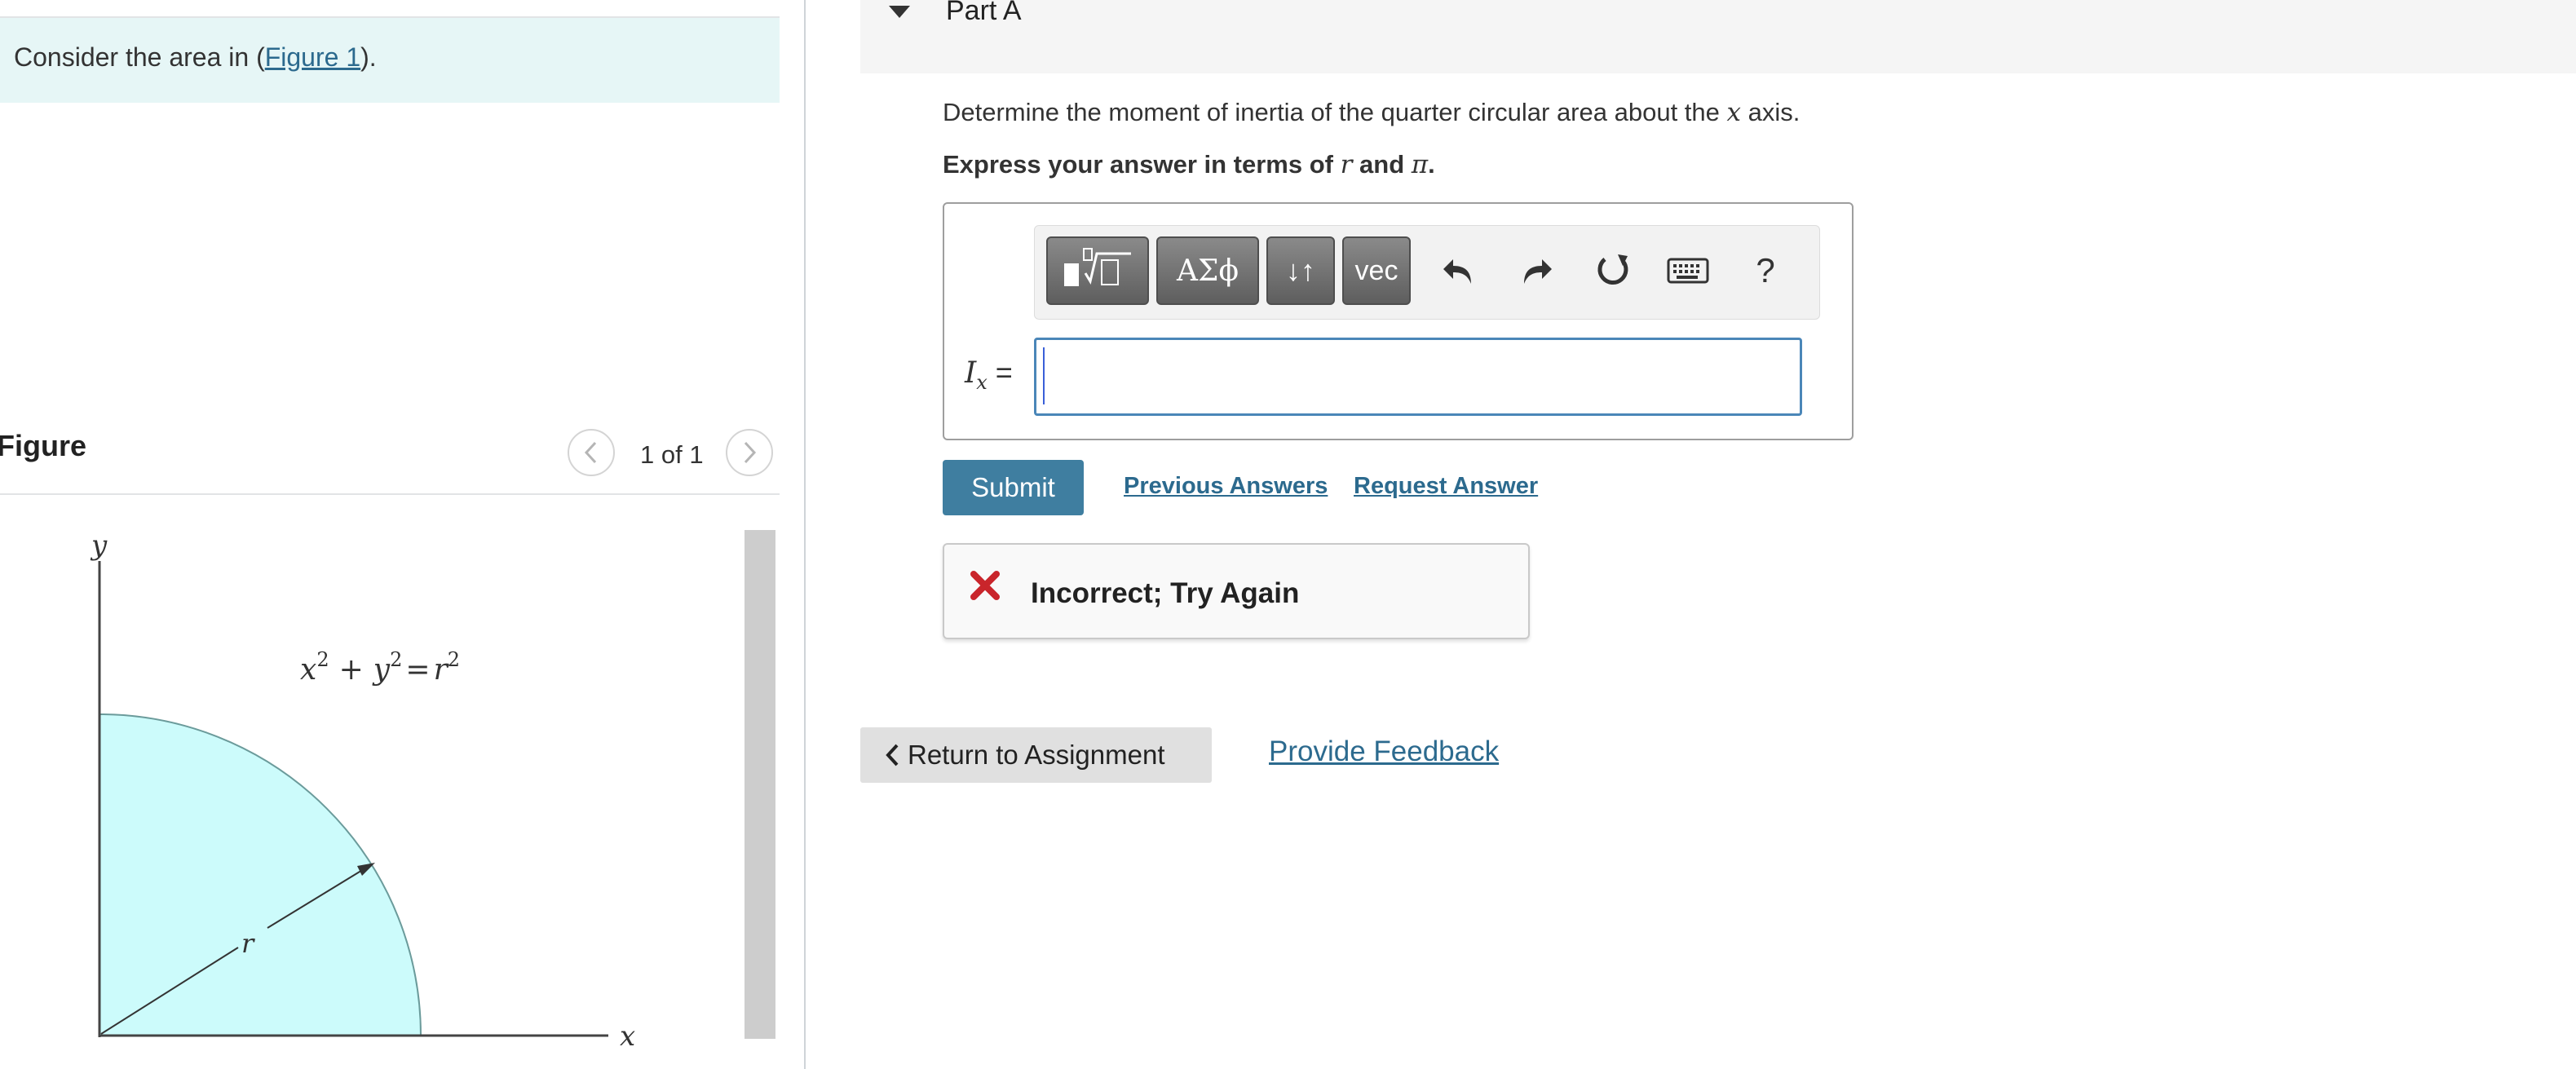  What do you see at coordinates (1382, 164) in the screenshot?
I see `instruction-mid: and` at bounding box center [1382, 164].